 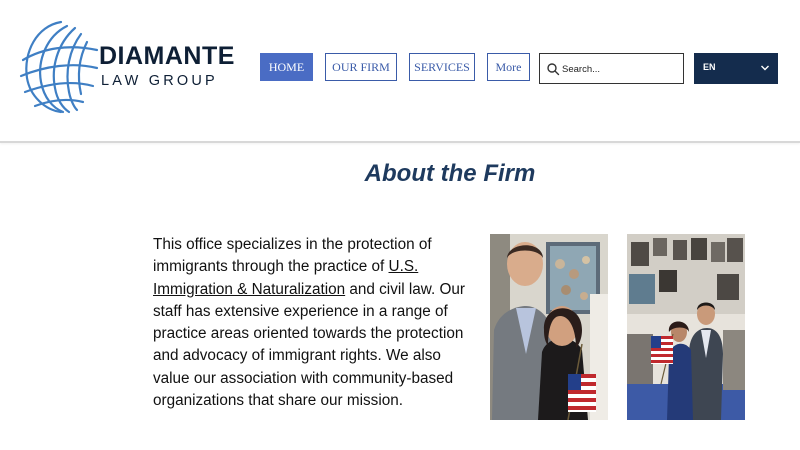 I want to click on search-box, so click(x=611, y=68).